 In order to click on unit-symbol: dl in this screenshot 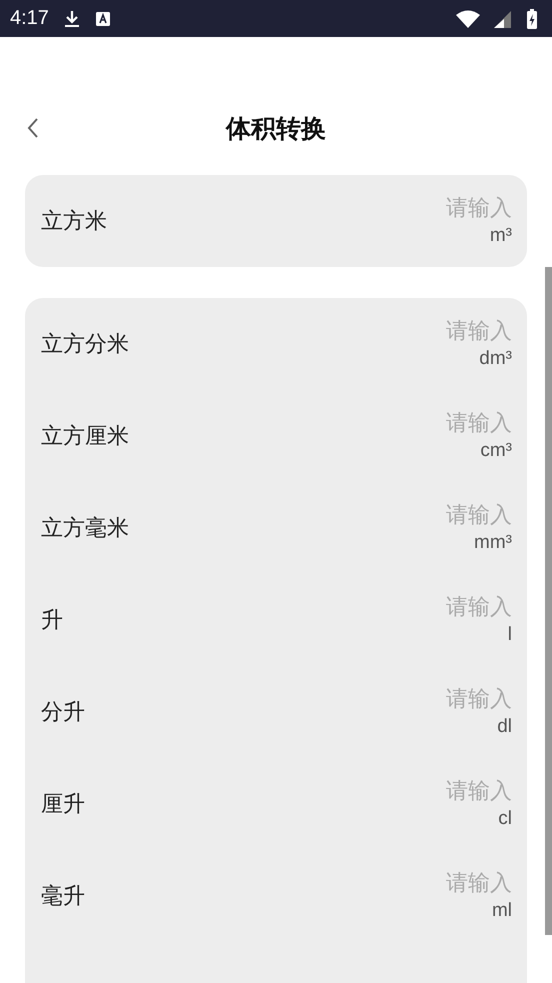, I will do `click(504, 727)`.